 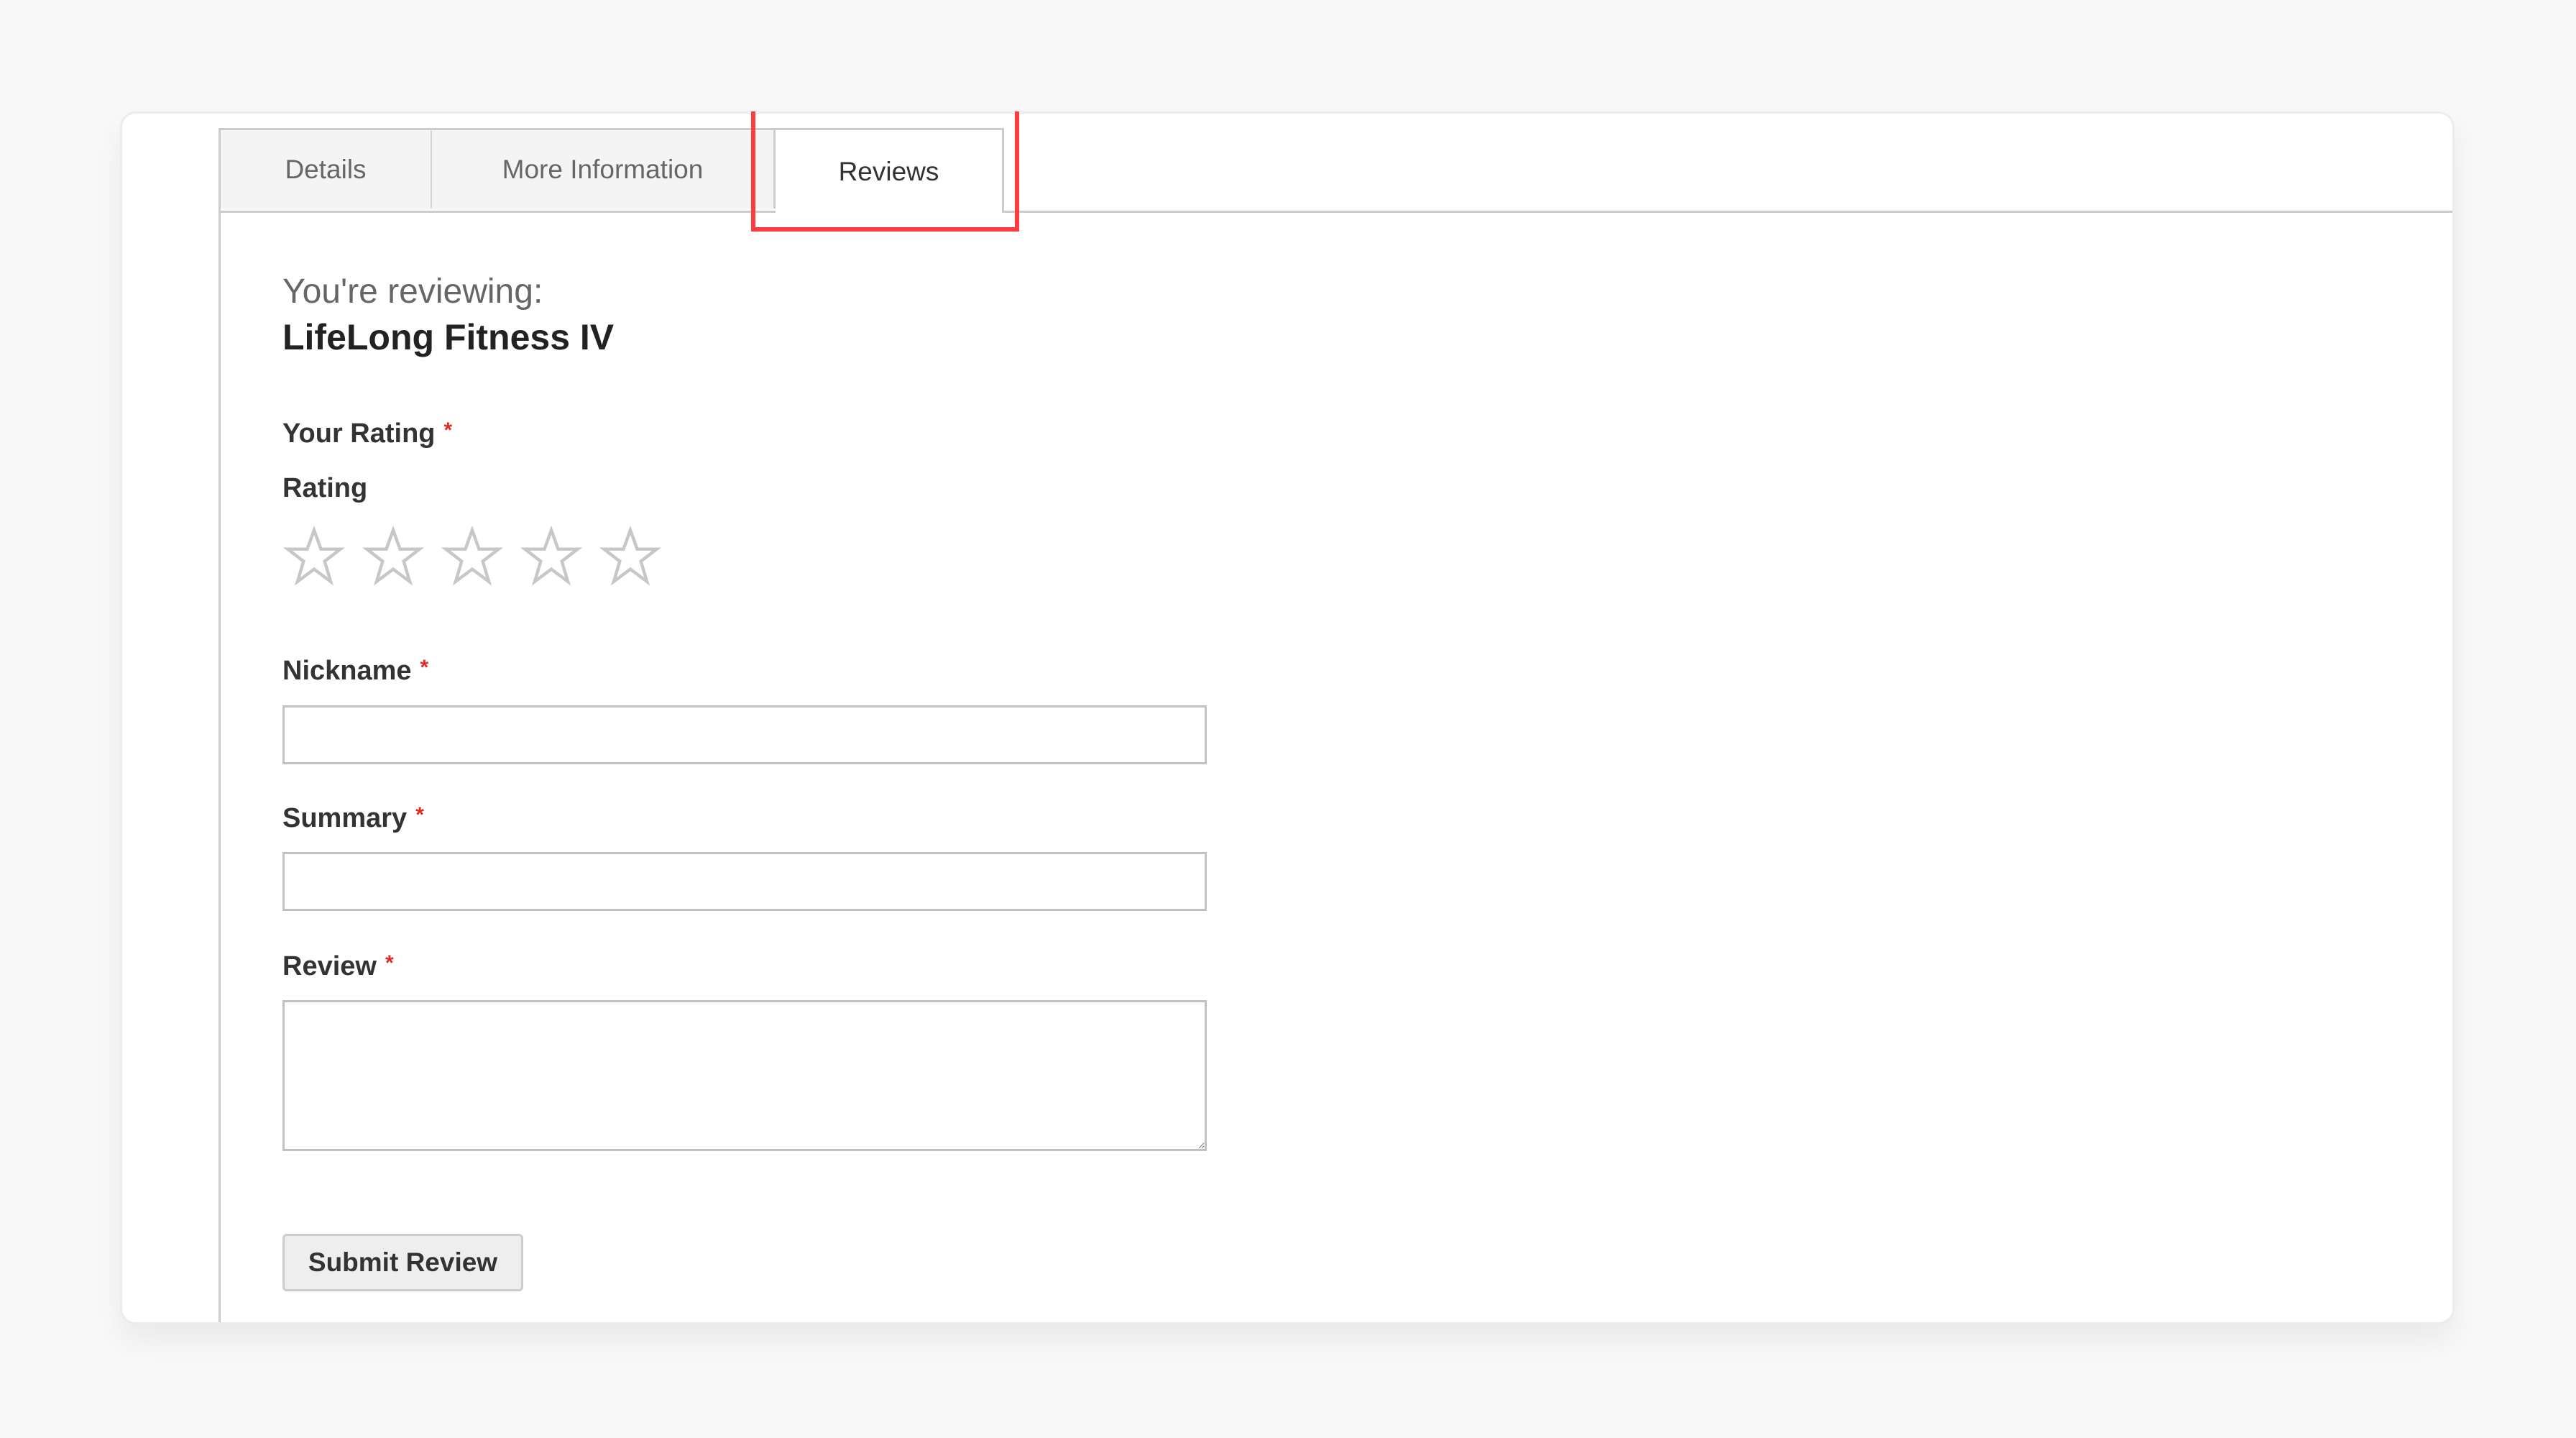 I want to click on your-rating-label-text: Your Rating, so click(x=359, y=433).